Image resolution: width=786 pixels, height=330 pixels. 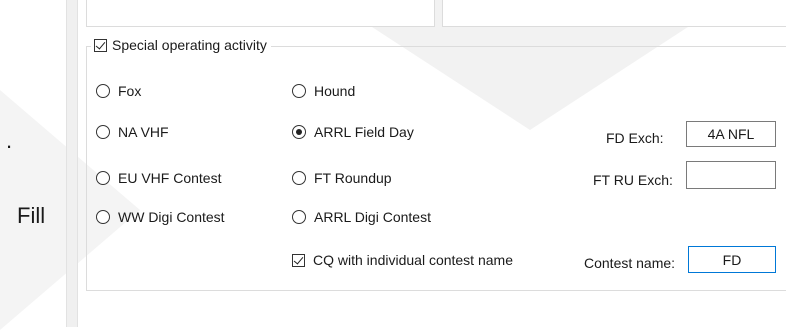 I want to click on cq-individual-contest-name-checkbox: CQ with individual contest name, so click(x=402, y=260).